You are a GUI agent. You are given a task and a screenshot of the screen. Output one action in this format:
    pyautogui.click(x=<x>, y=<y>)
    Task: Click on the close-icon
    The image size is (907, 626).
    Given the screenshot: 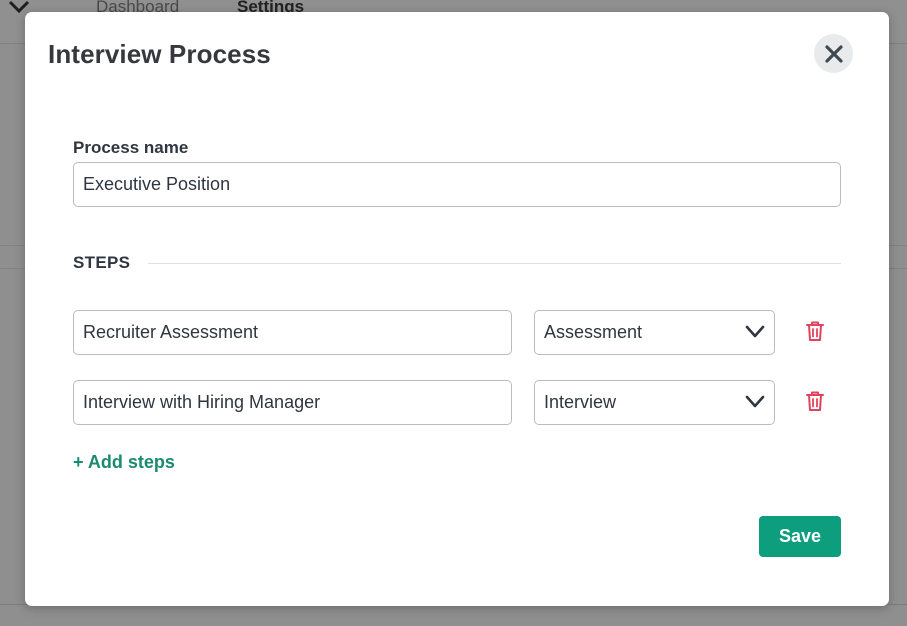 What is the action you would take?
    pyautogui.click(x=833, y=53)
    